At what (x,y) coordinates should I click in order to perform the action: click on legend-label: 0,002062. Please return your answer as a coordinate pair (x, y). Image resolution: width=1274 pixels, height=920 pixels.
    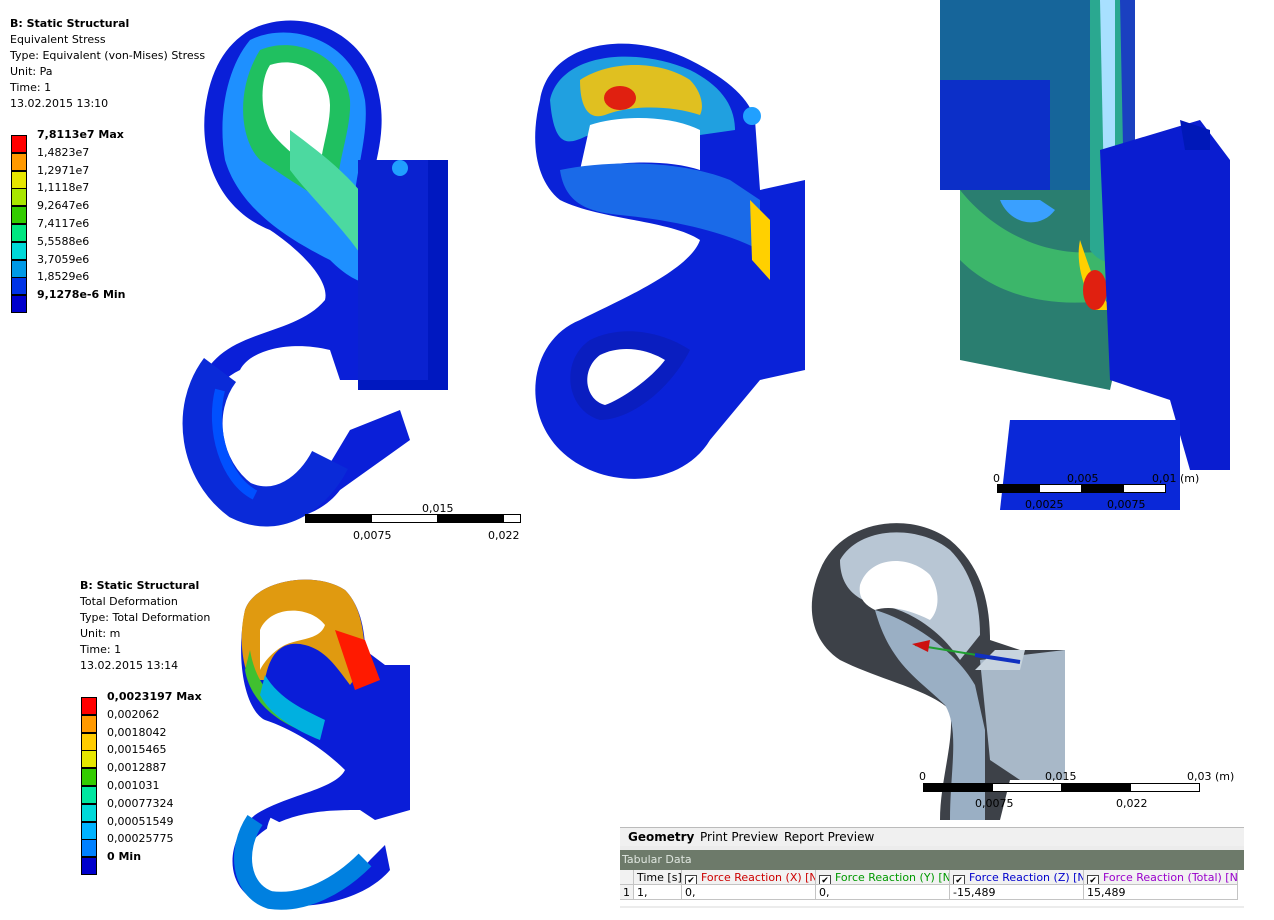
    Looking at the image, I should click on (133, 714).